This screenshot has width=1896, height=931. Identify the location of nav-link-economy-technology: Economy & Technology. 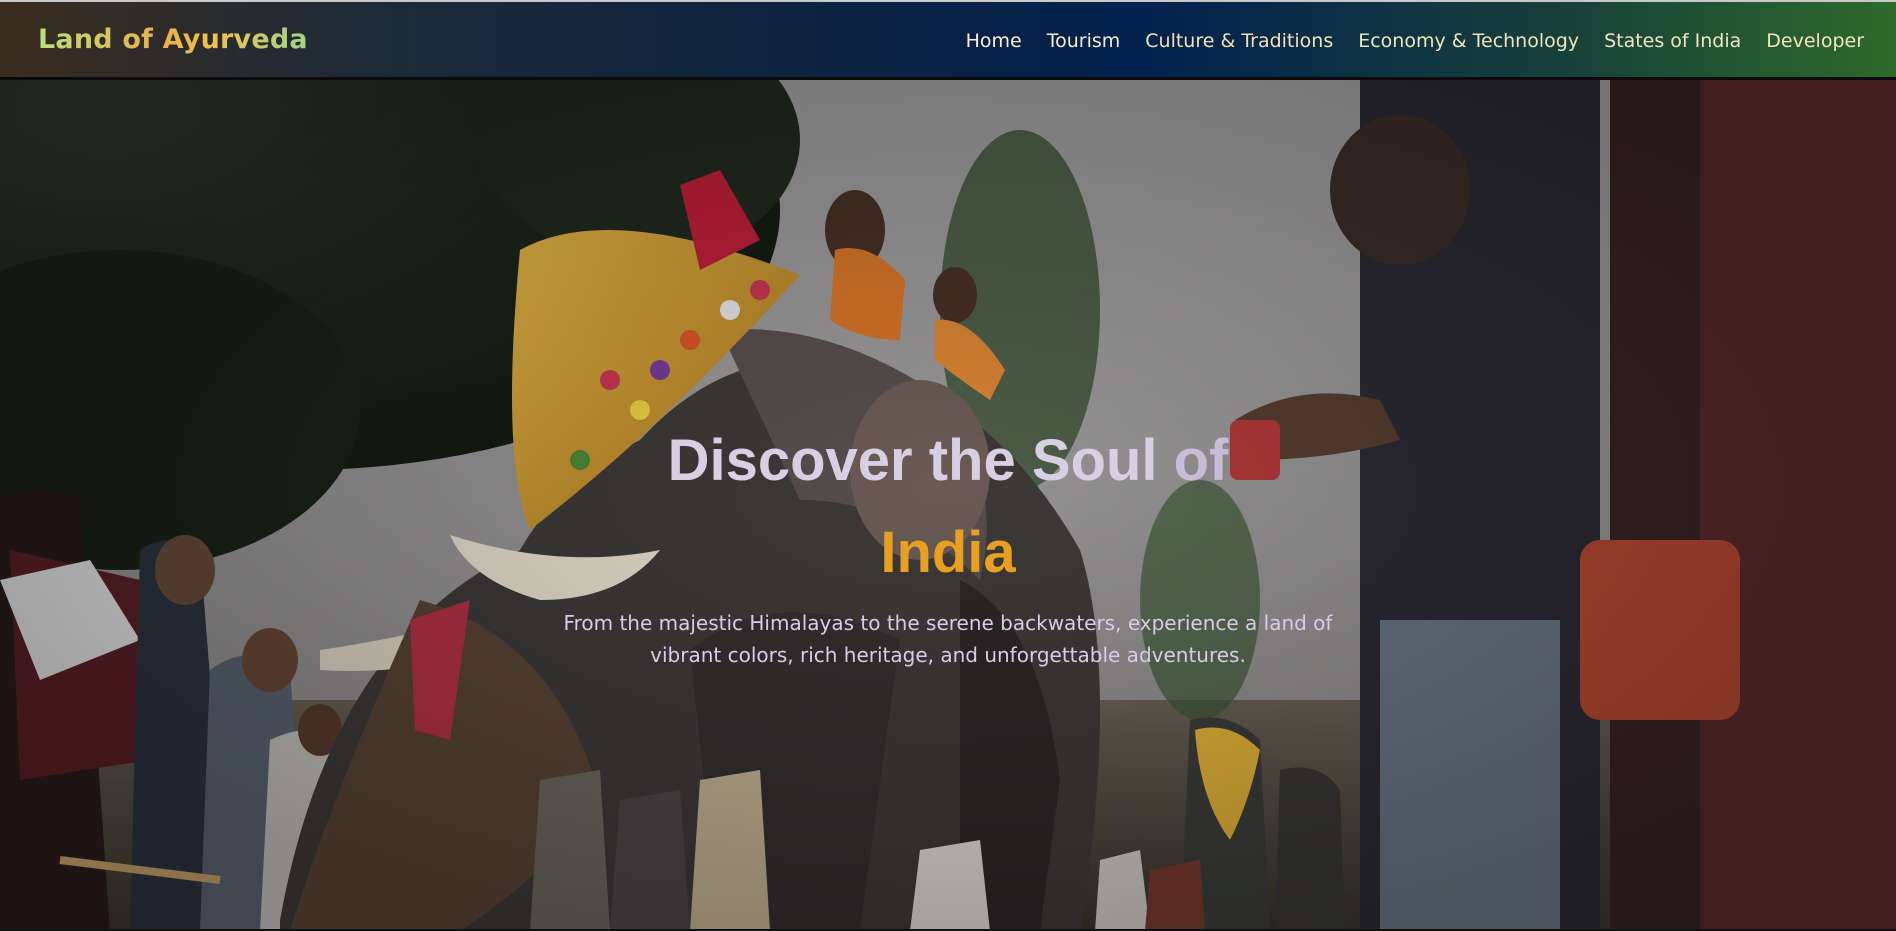
(1468, 41).